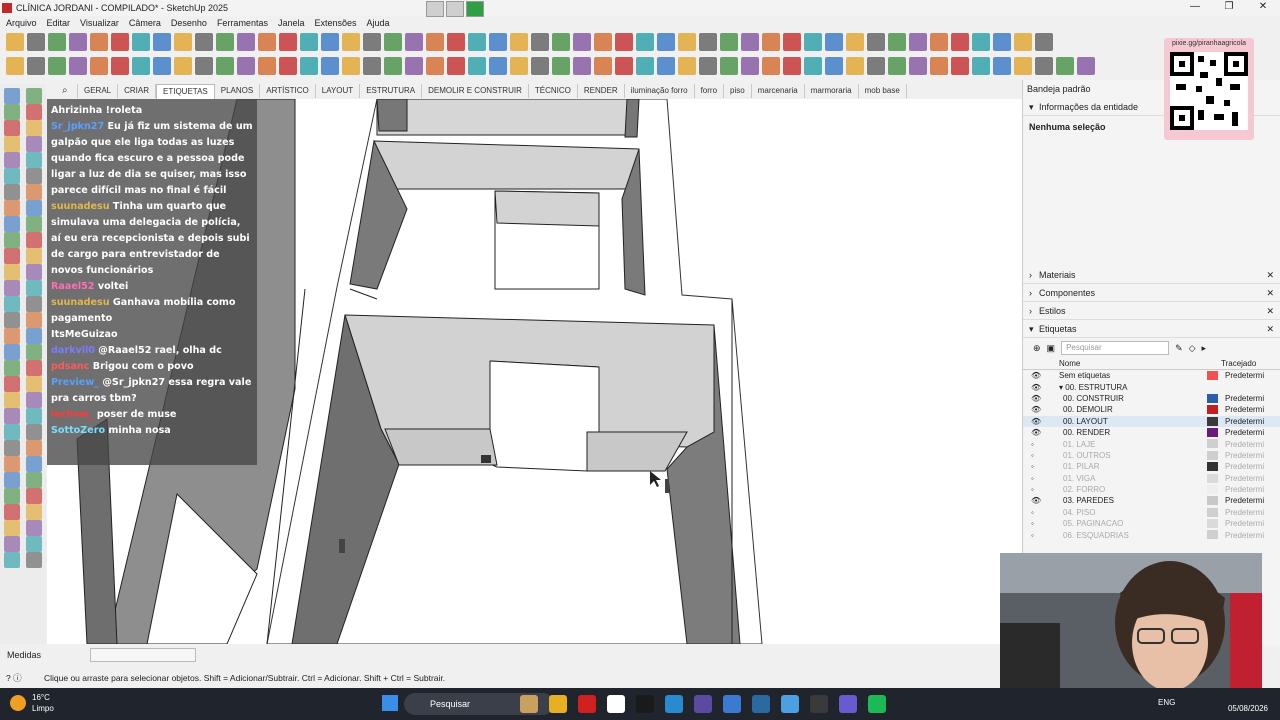 The image size is (1280, 720). Describe the element at coordinates (1151, 398) in the screenshot. I see `tag-row: 👁 00. CONSTRUIR Predetermi` at that location.